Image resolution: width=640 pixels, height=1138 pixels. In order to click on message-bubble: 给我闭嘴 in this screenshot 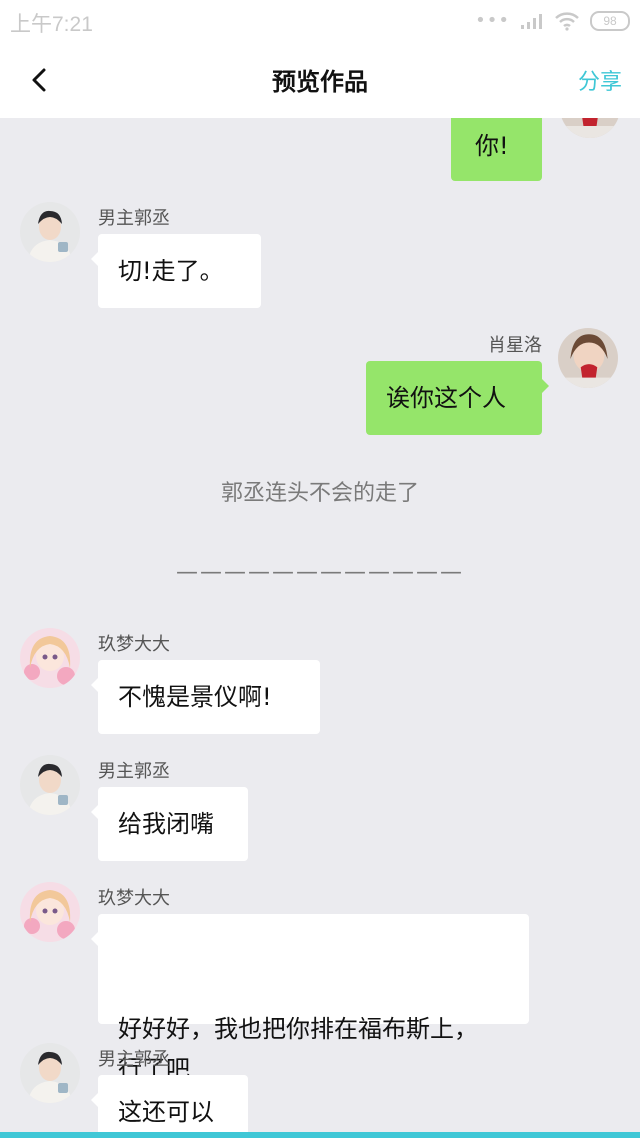, I will do `click(169, 824)`.